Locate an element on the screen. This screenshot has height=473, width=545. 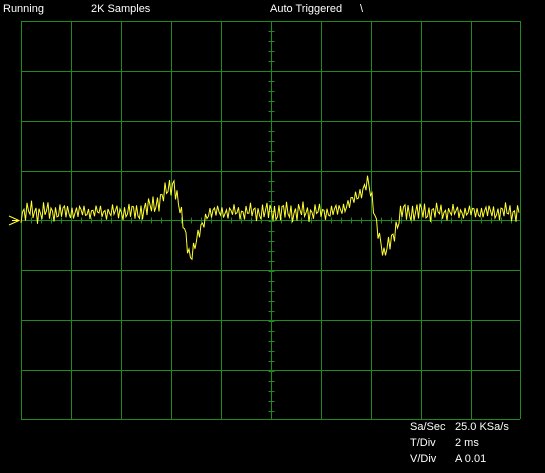
trigger-mode-label: Auto Triggered is located at coordinates (306, 9).